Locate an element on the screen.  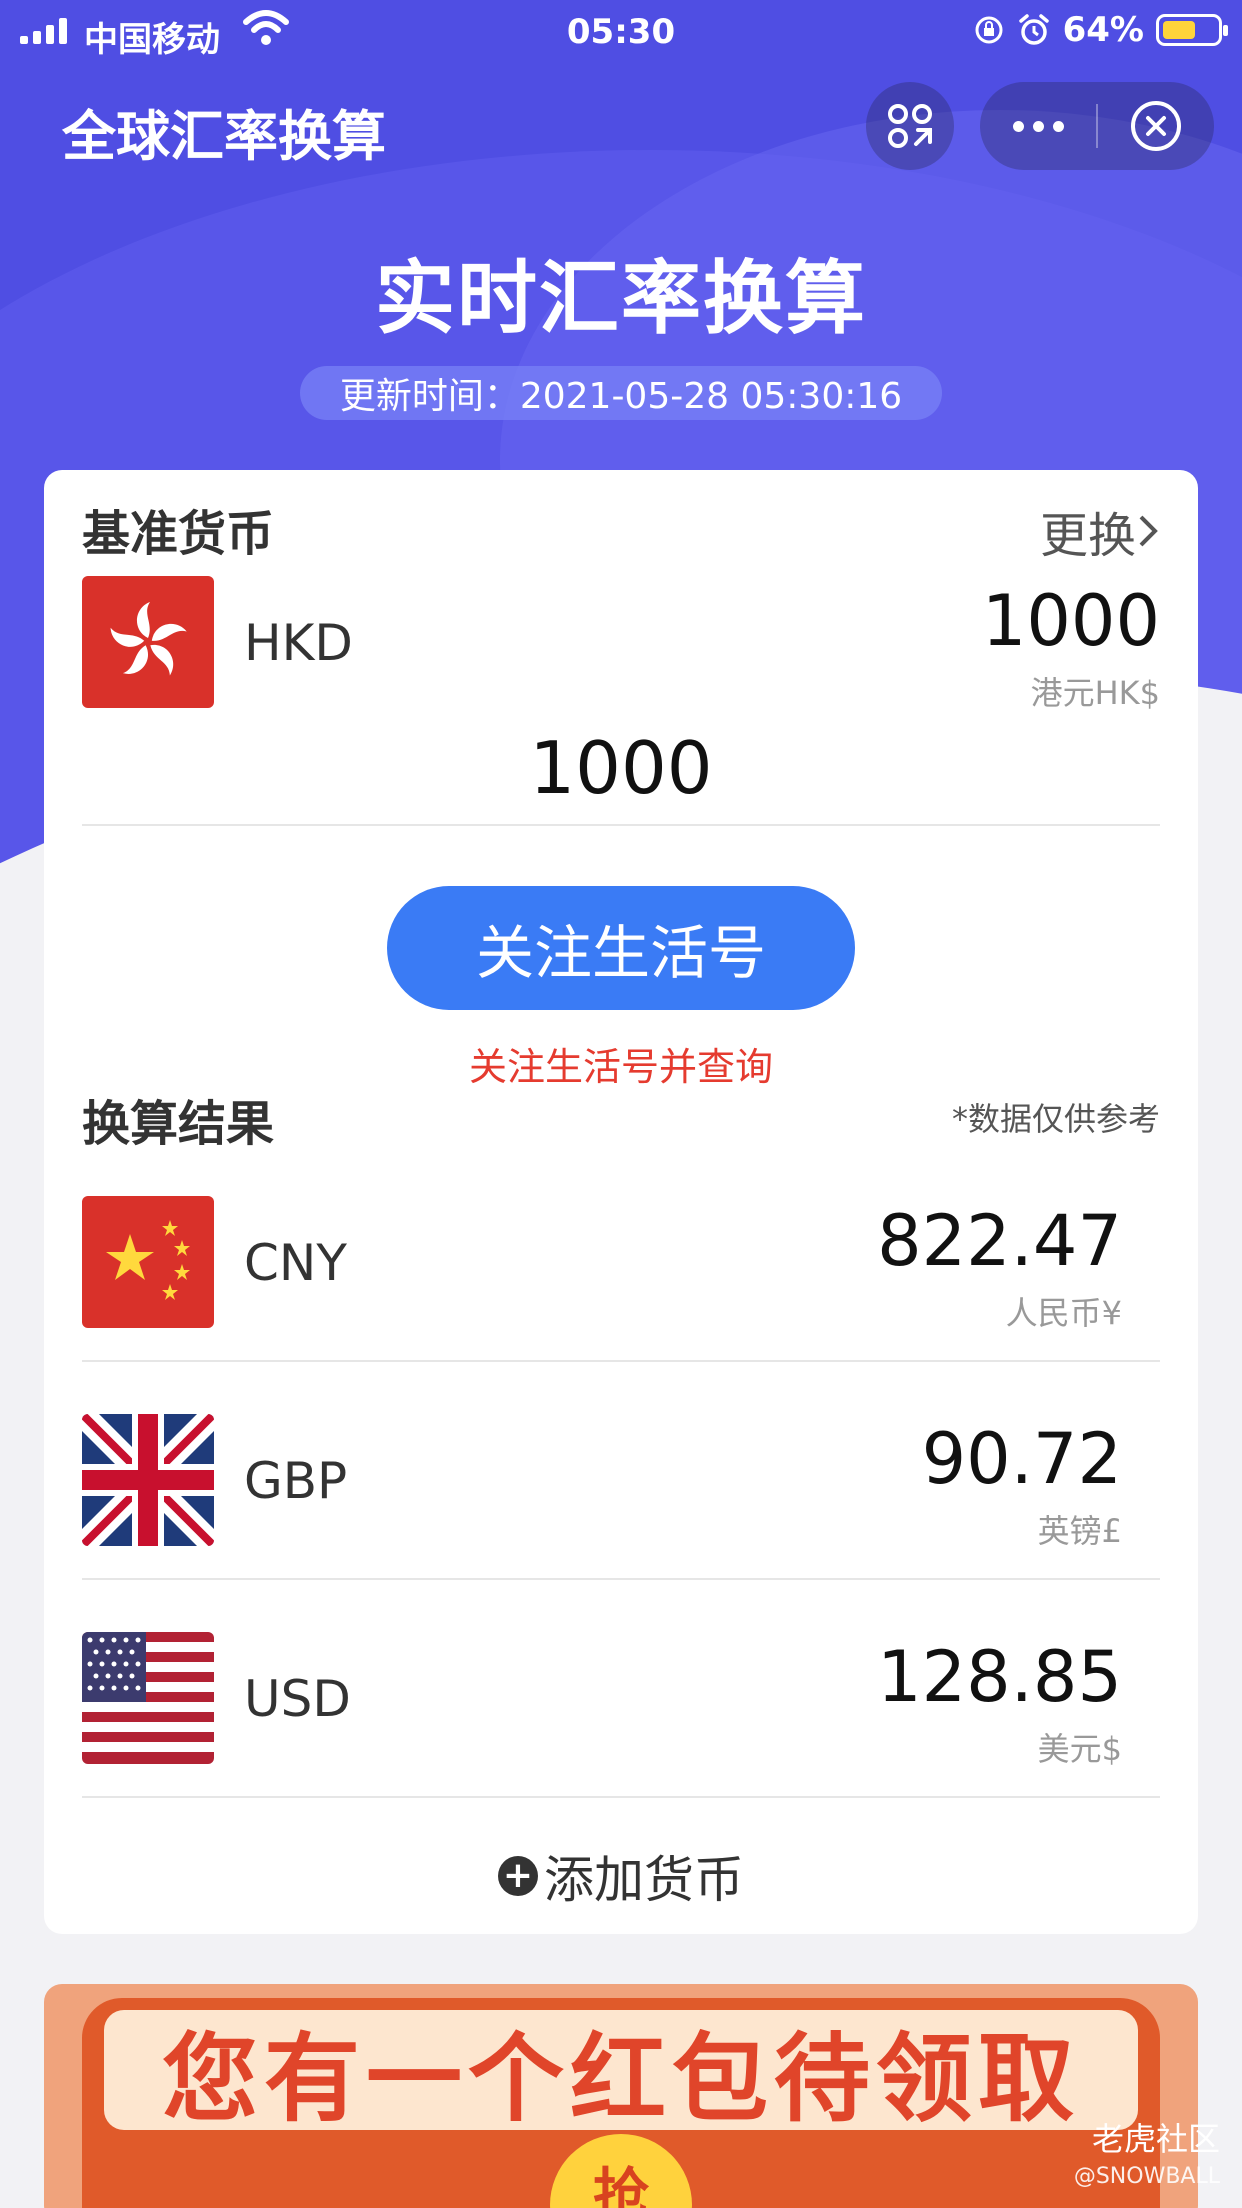
result-amount: 90.72 is located at coordinates (1021, 1459).